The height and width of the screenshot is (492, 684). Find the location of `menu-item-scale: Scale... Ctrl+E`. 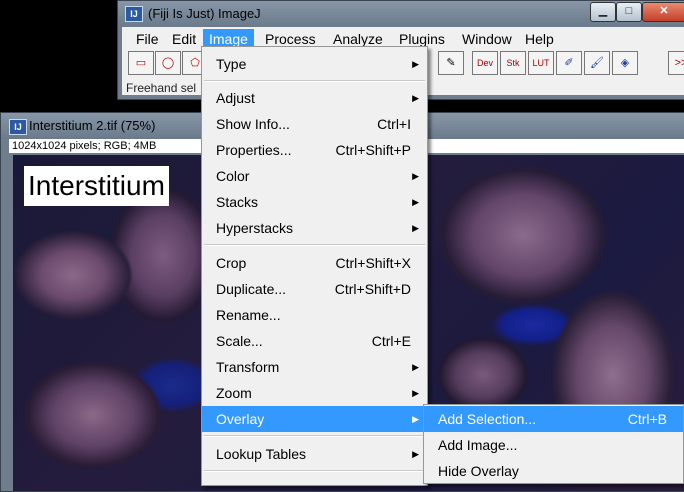

menu-item-scale: Scale... Ctrl+E is located at coordinates (314, 341).